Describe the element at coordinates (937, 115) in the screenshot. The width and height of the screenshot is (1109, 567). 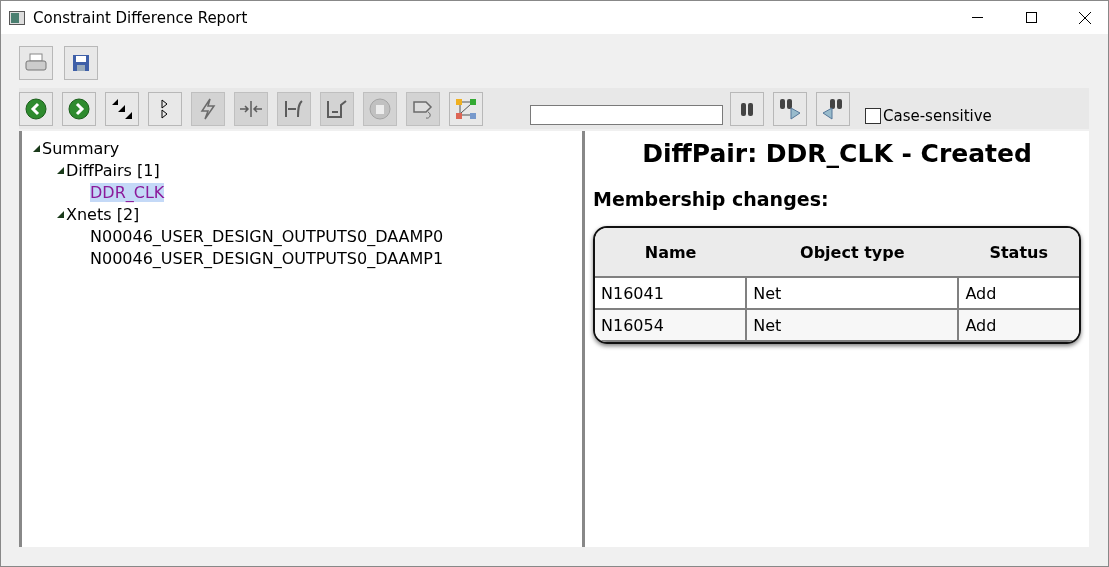
I see `checkbox-label: Case-sensitive` at that location.